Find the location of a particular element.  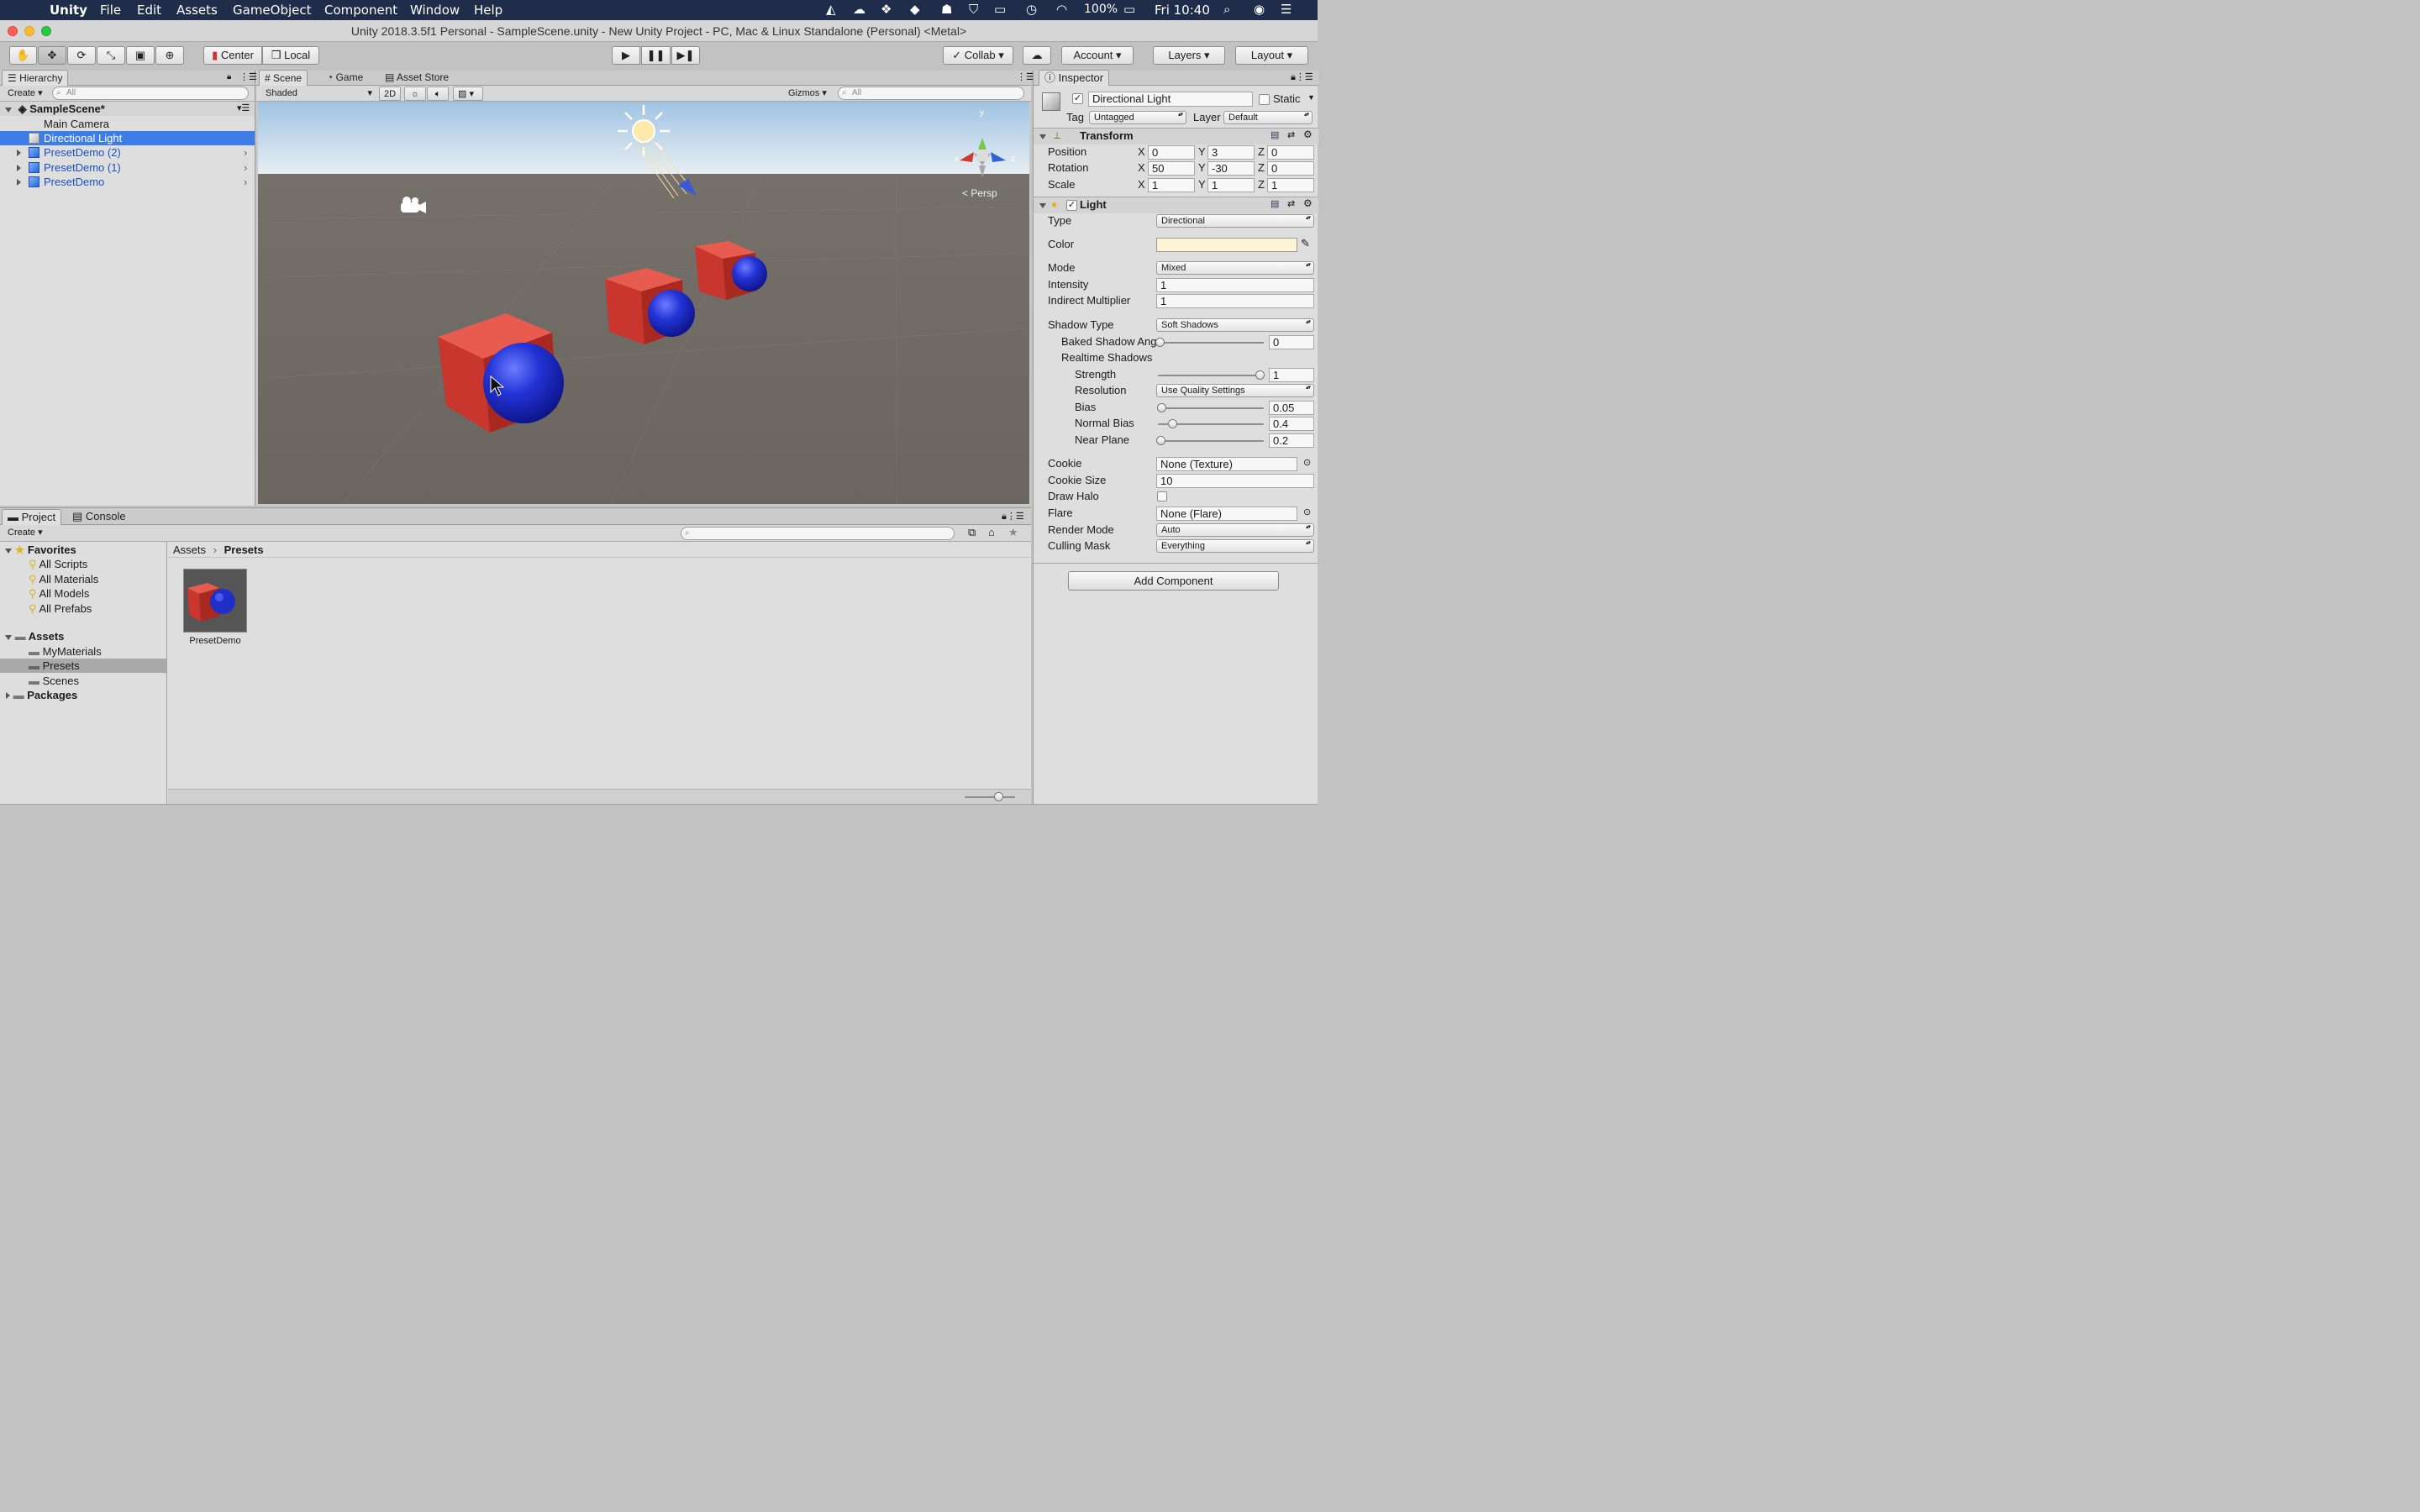

cookie-size-field: 10 is located at coordinates (1235, 481).